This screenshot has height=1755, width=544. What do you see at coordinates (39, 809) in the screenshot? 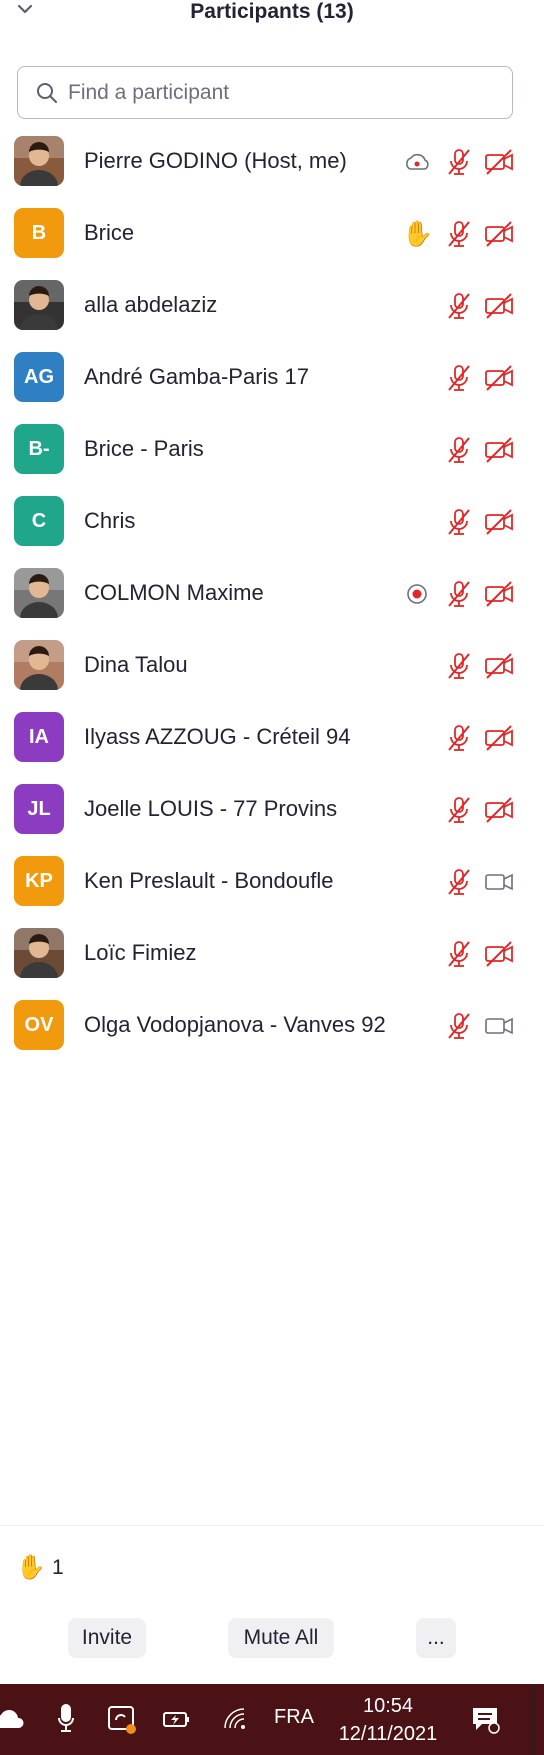
I see `avatar: JL` at bounding box center [39, 809].